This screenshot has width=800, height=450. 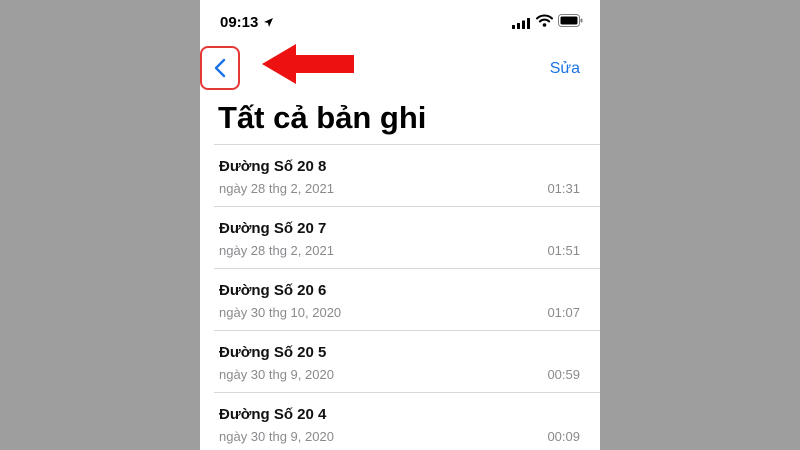 What do you see at coordinates (322, 117) in the screenshot?
I see `page-title: Tất cả bản ghi` at bounding box center [322, 117].